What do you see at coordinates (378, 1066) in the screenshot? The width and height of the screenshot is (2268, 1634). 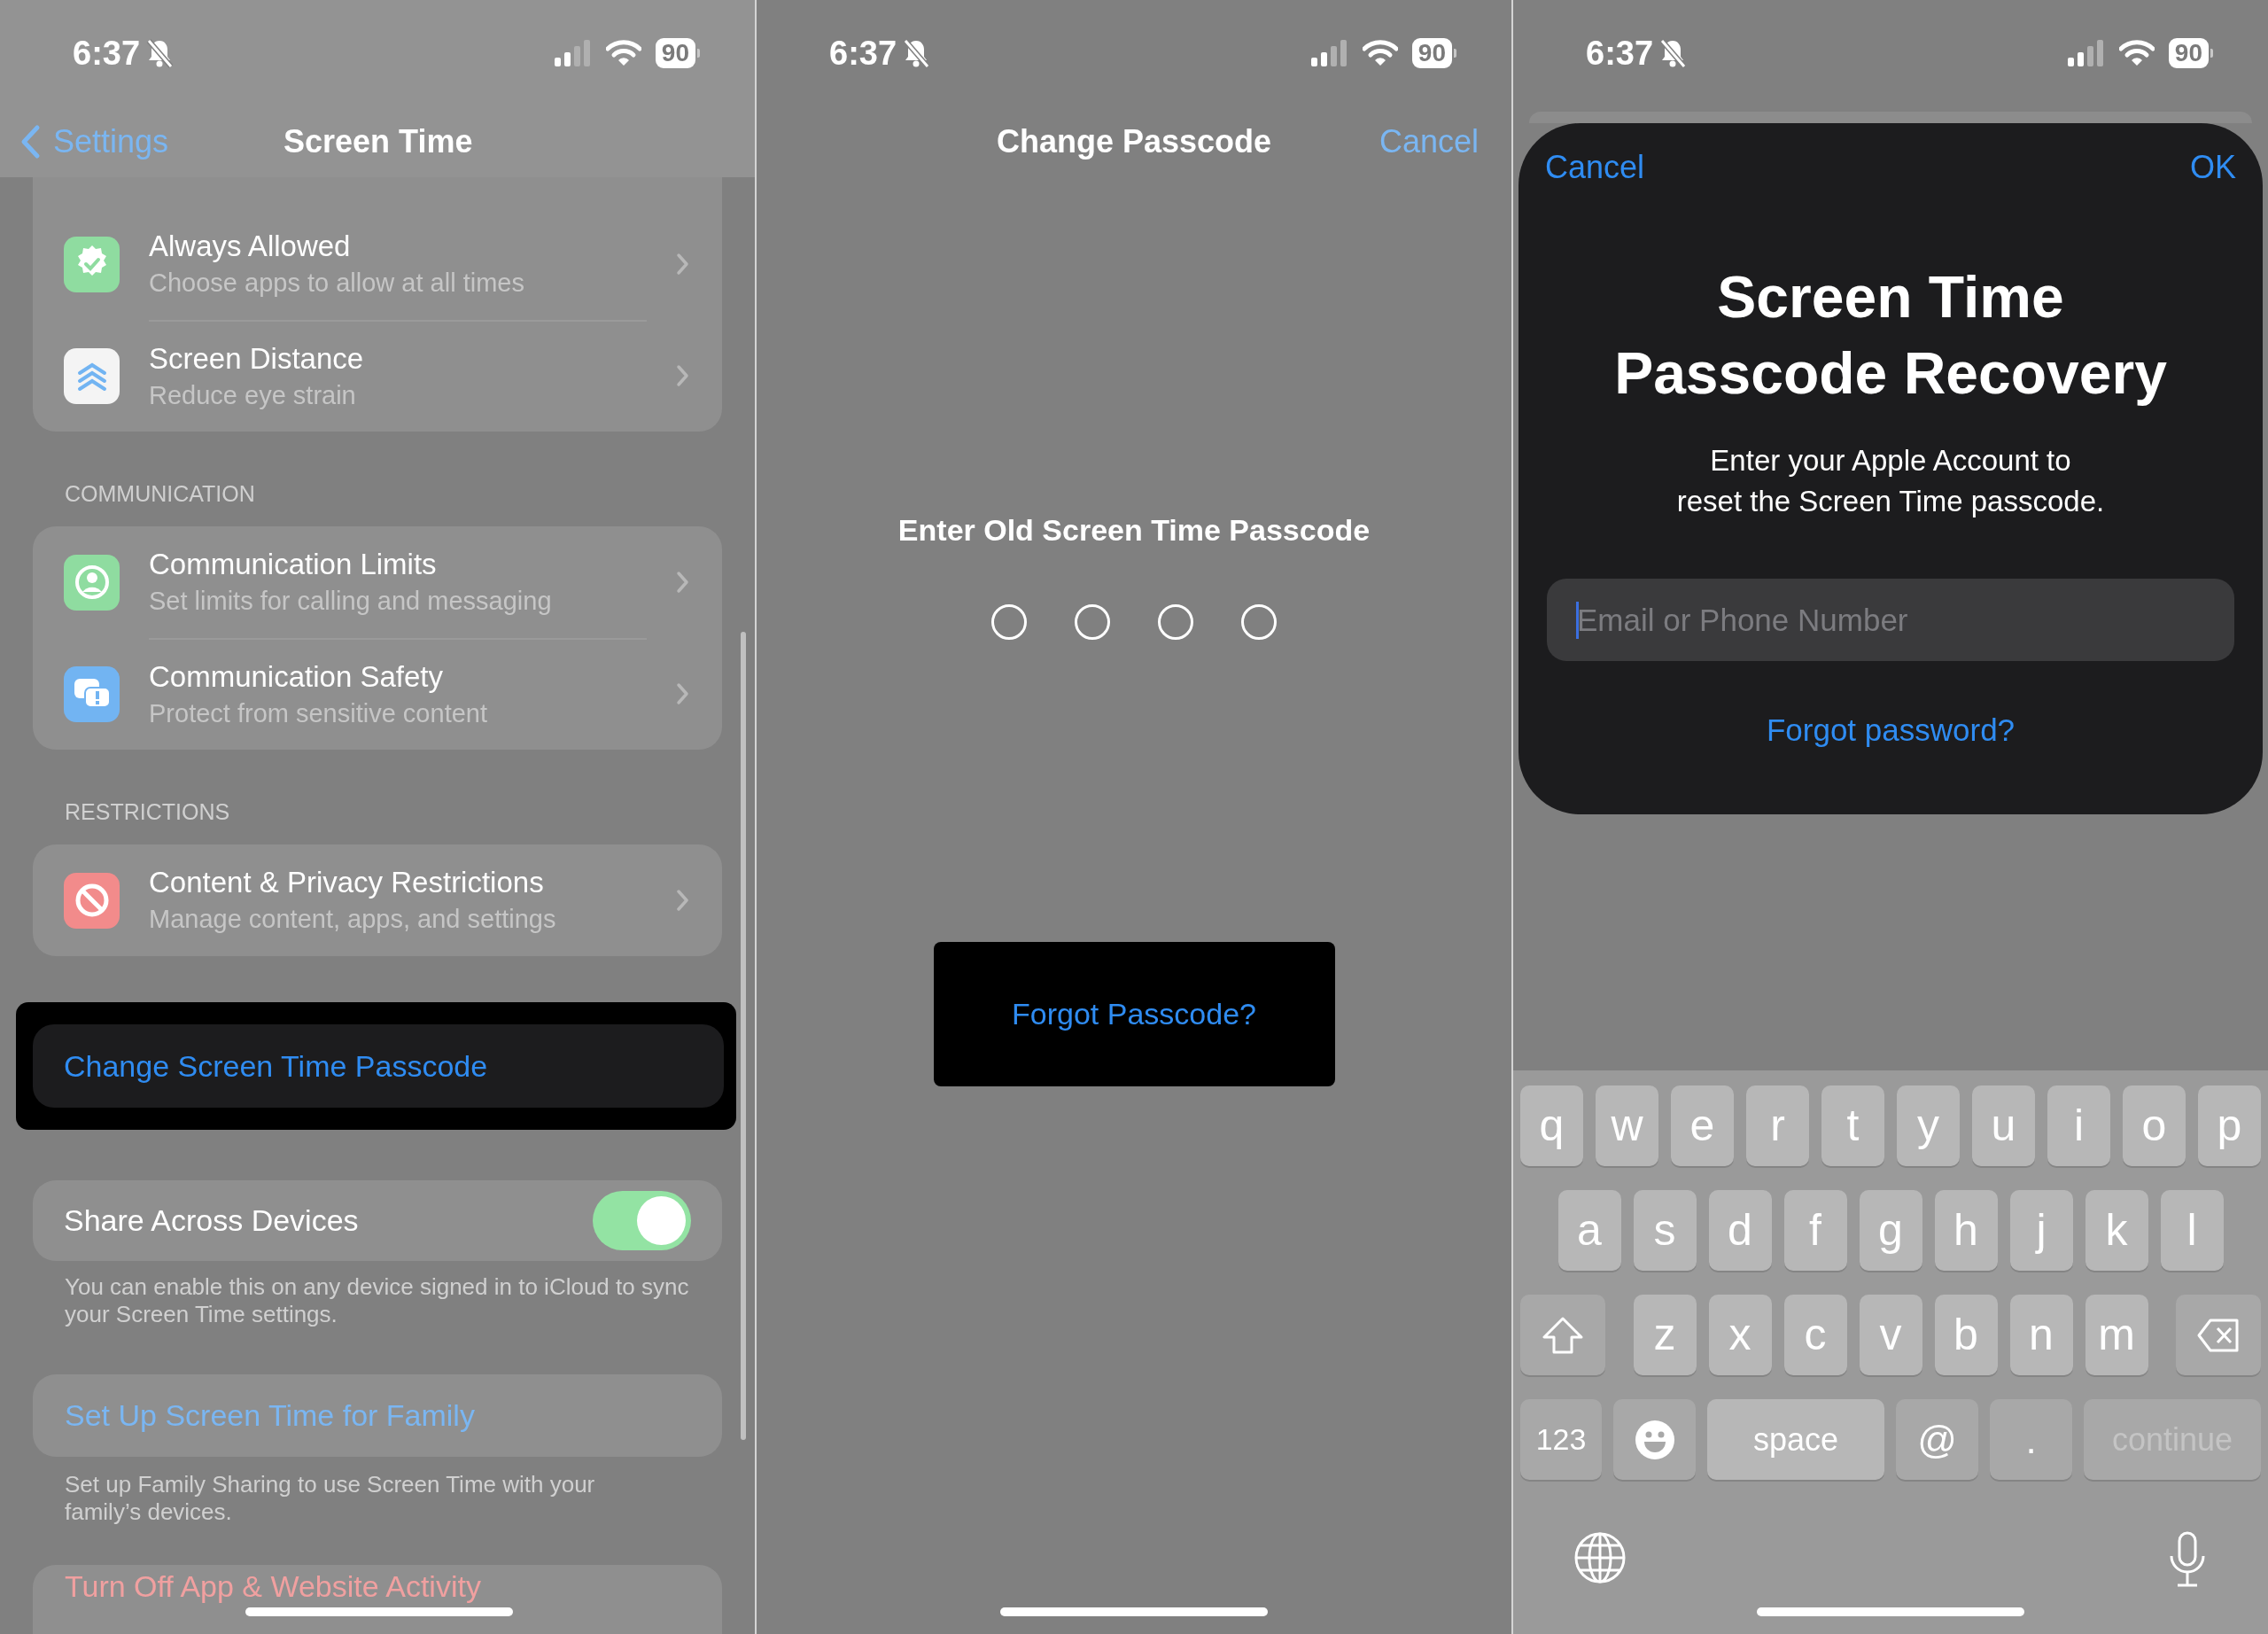 I see `change-passcode-button: Change Screen Time Passcode` at bounding box center [378, 1066].